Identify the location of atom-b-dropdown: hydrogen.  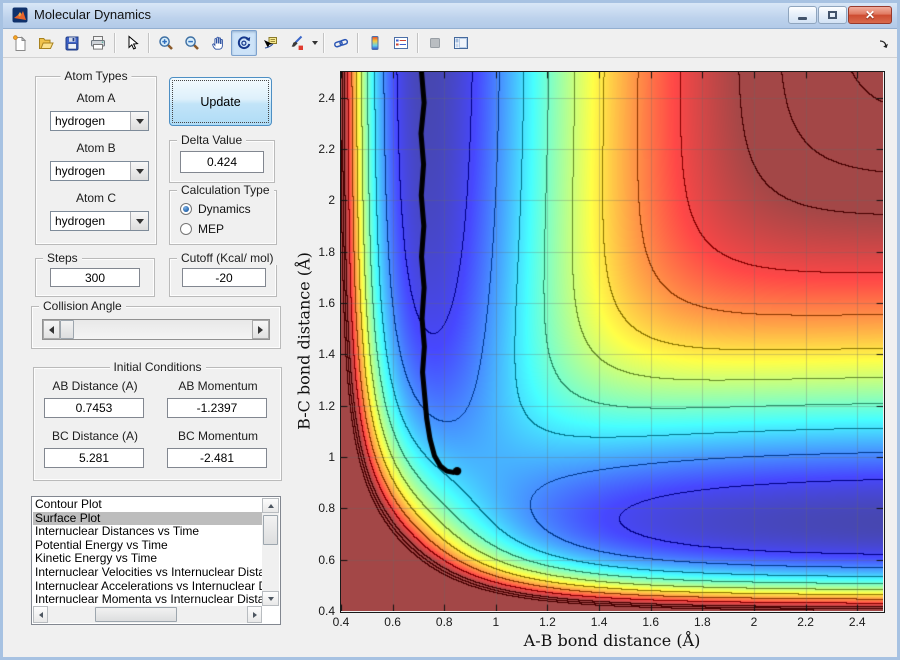
(99, 171).